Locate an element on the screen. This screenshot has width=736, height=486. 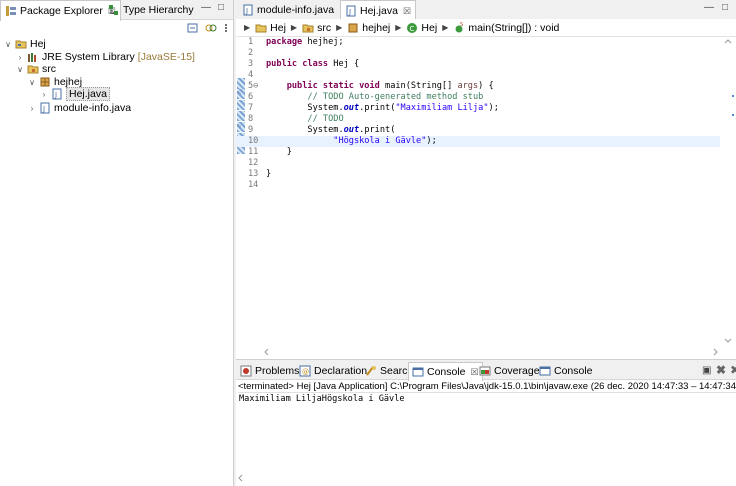
code-line: 11 } is located at coordinates (270, 152).